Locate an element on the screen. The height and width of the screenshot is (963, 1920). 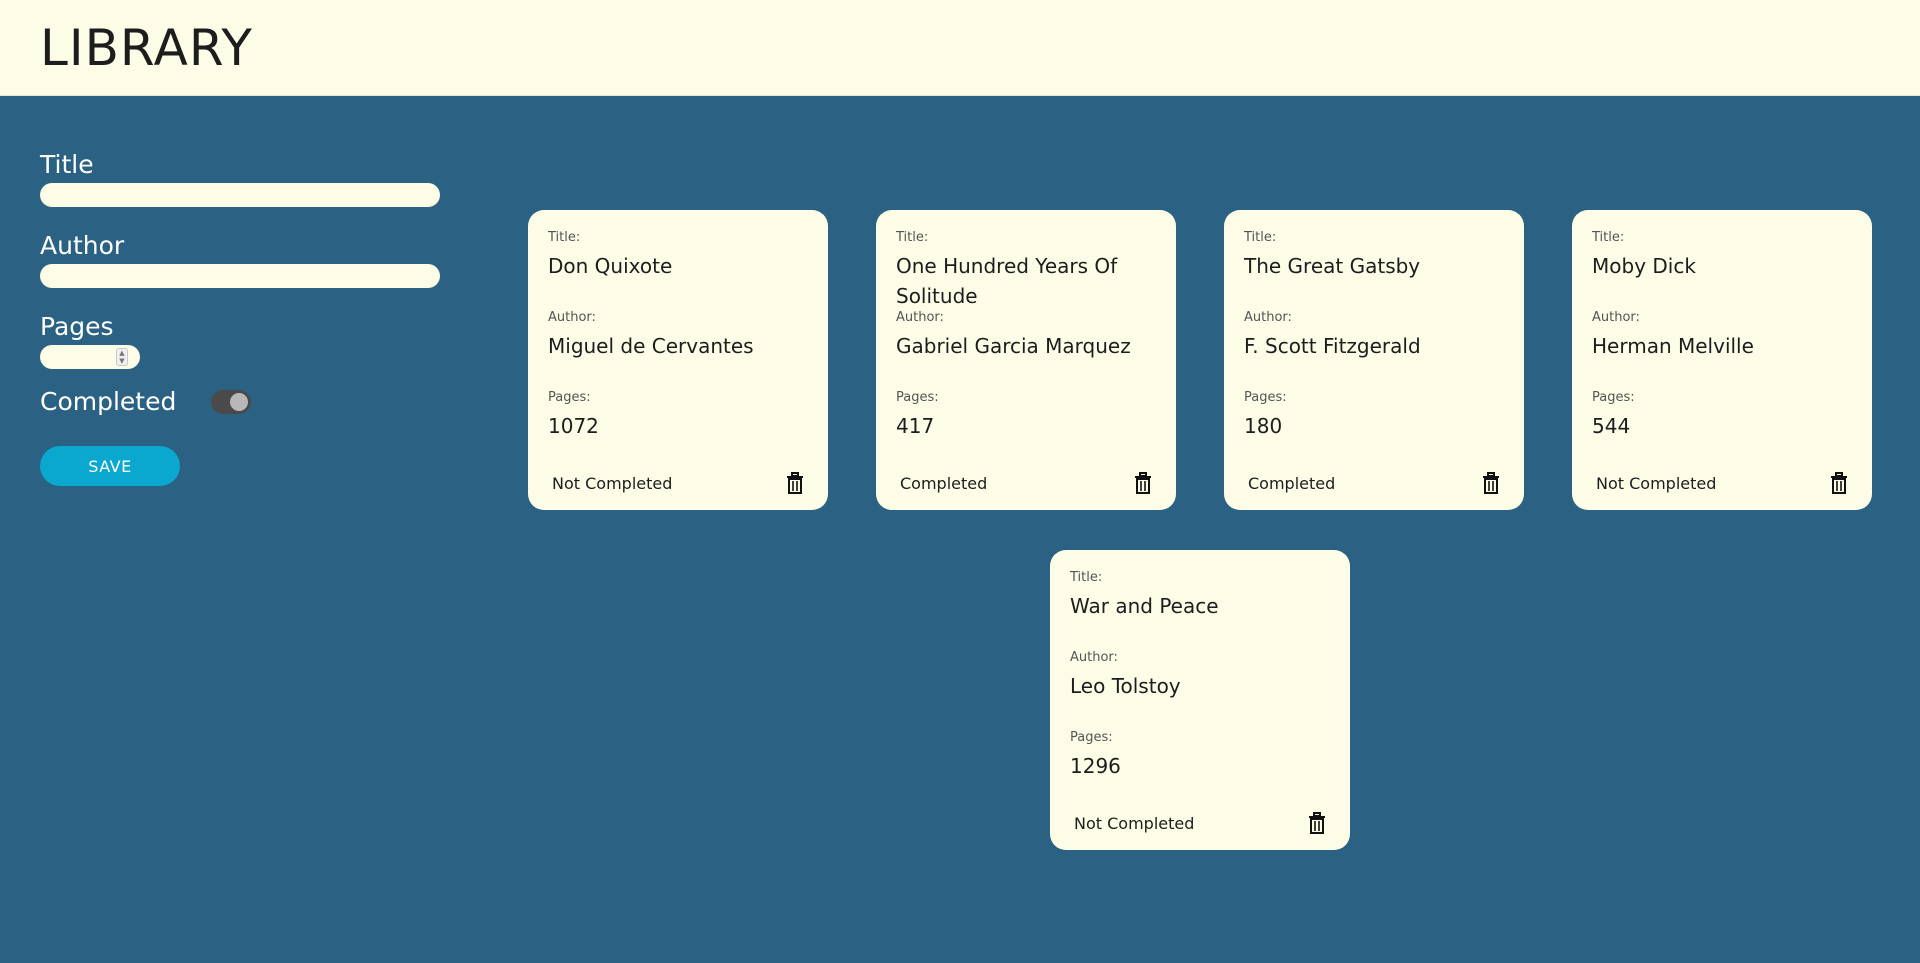
book-author: Gabriel Garcia Marquez is located at coordinates (1013, 346).